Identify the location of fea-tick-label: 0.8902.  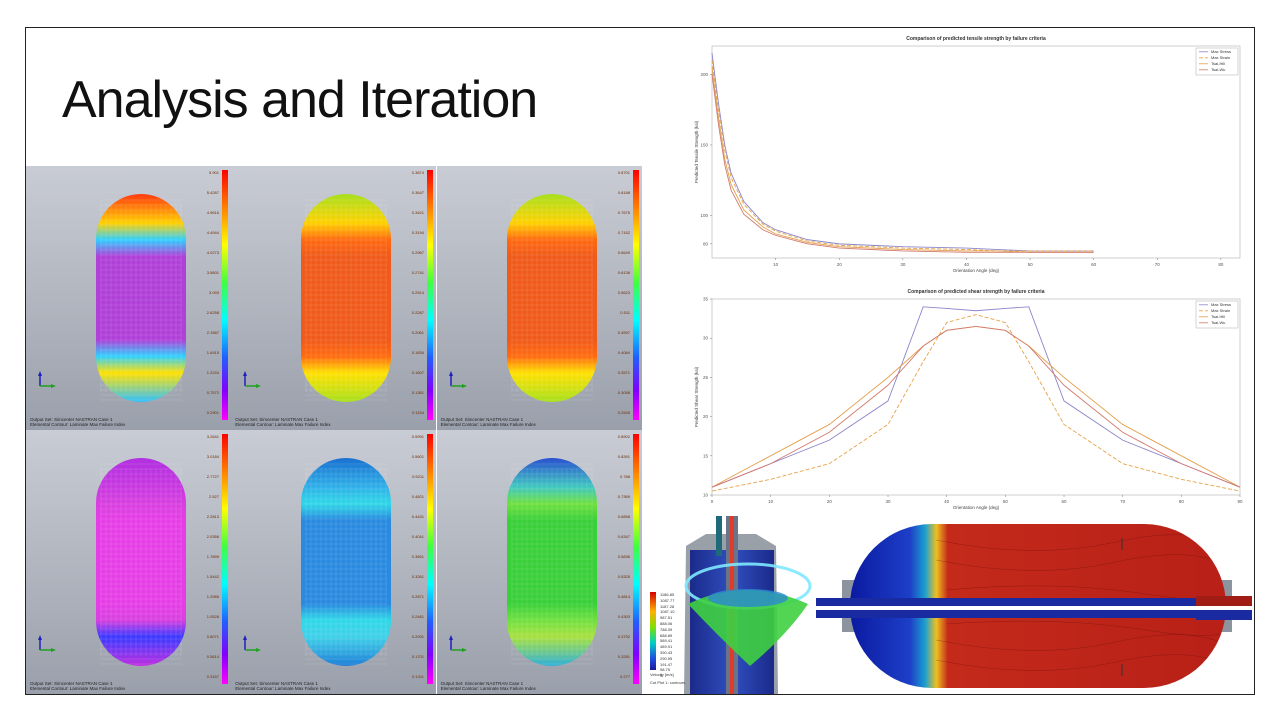
(623, 436).